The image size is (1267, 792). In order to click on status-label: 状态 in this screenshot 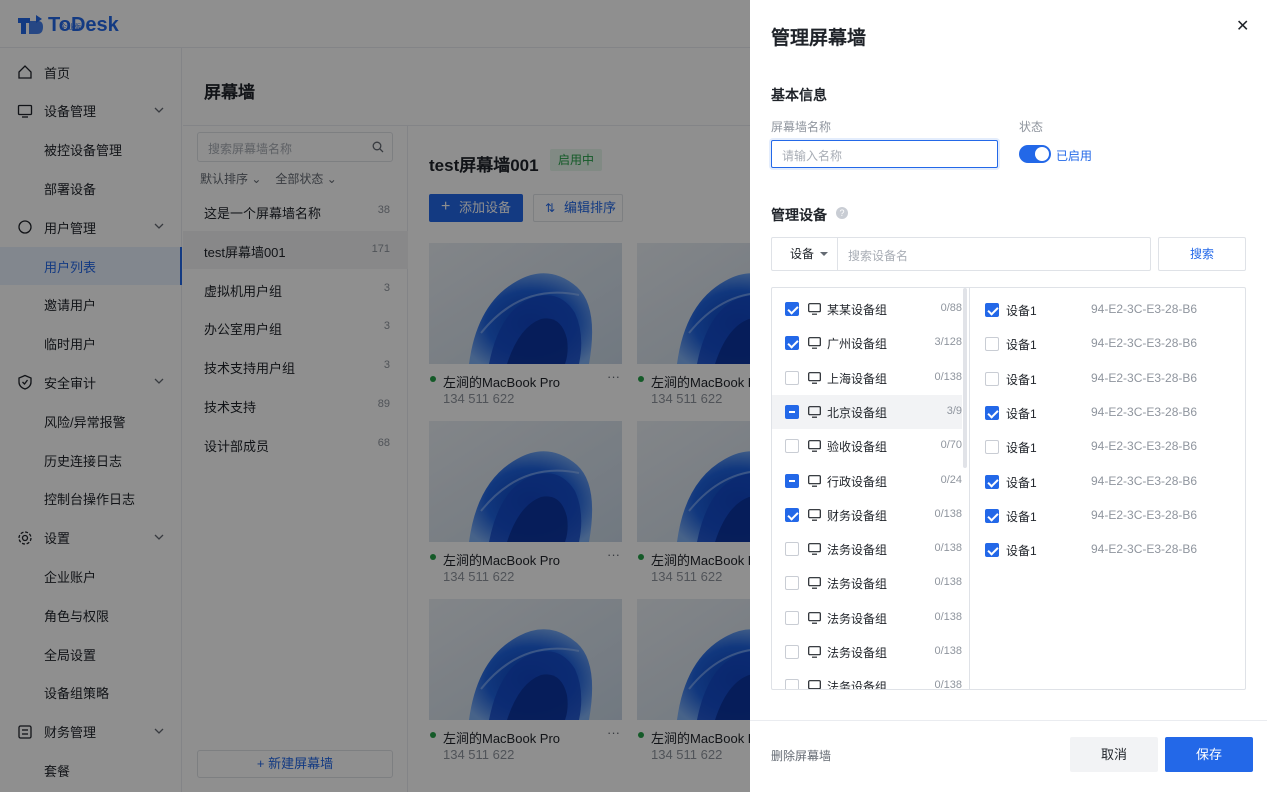, I will do `click(1031, 127)`.